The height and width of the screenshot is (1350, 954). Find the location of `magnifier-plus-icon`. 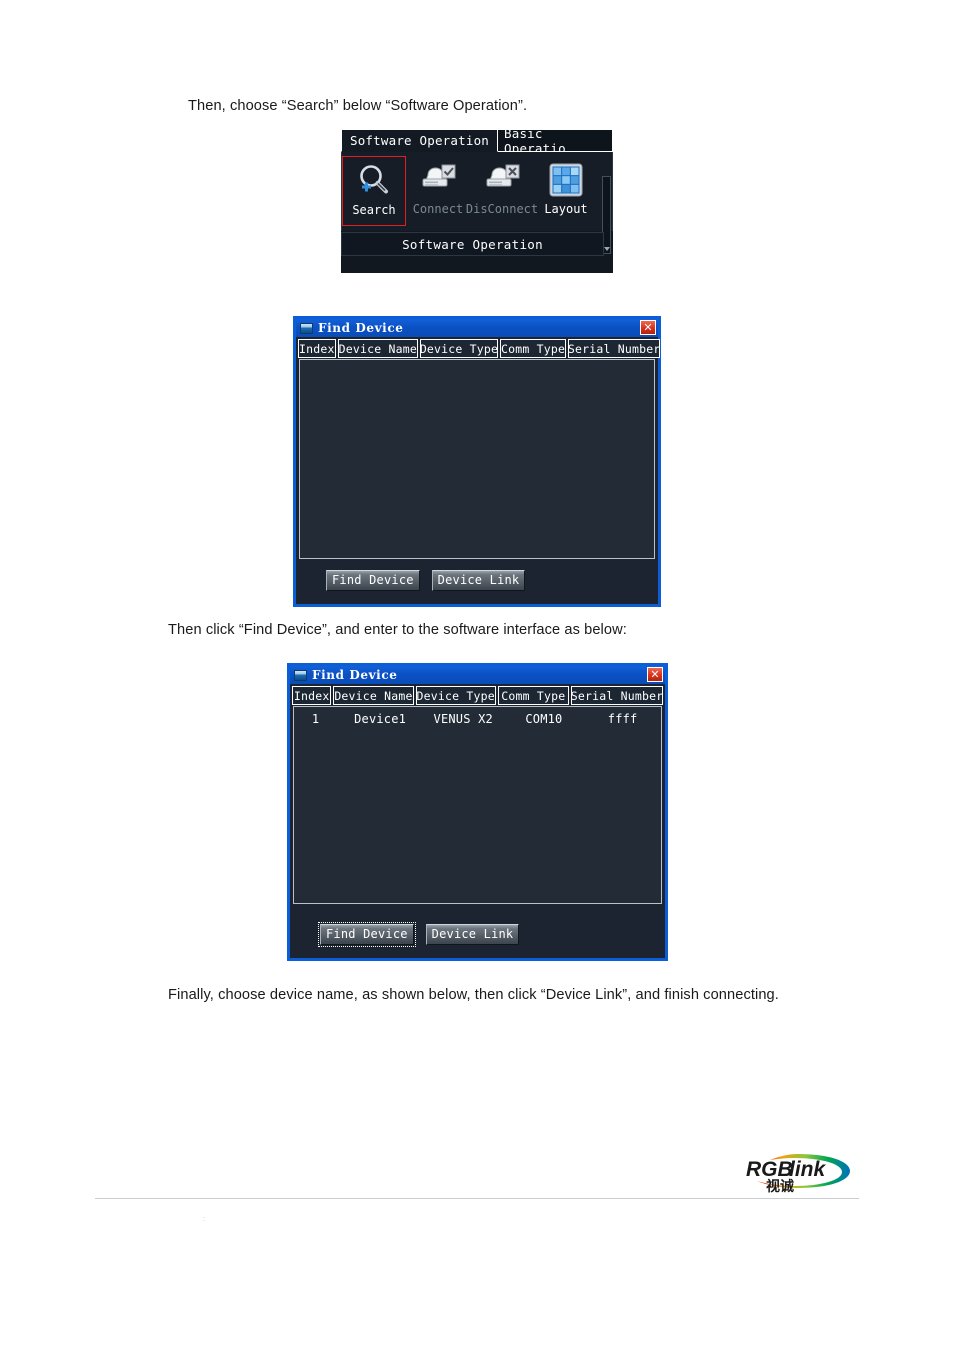

magnifier-plus-icon is located at coordinates (374, 181).